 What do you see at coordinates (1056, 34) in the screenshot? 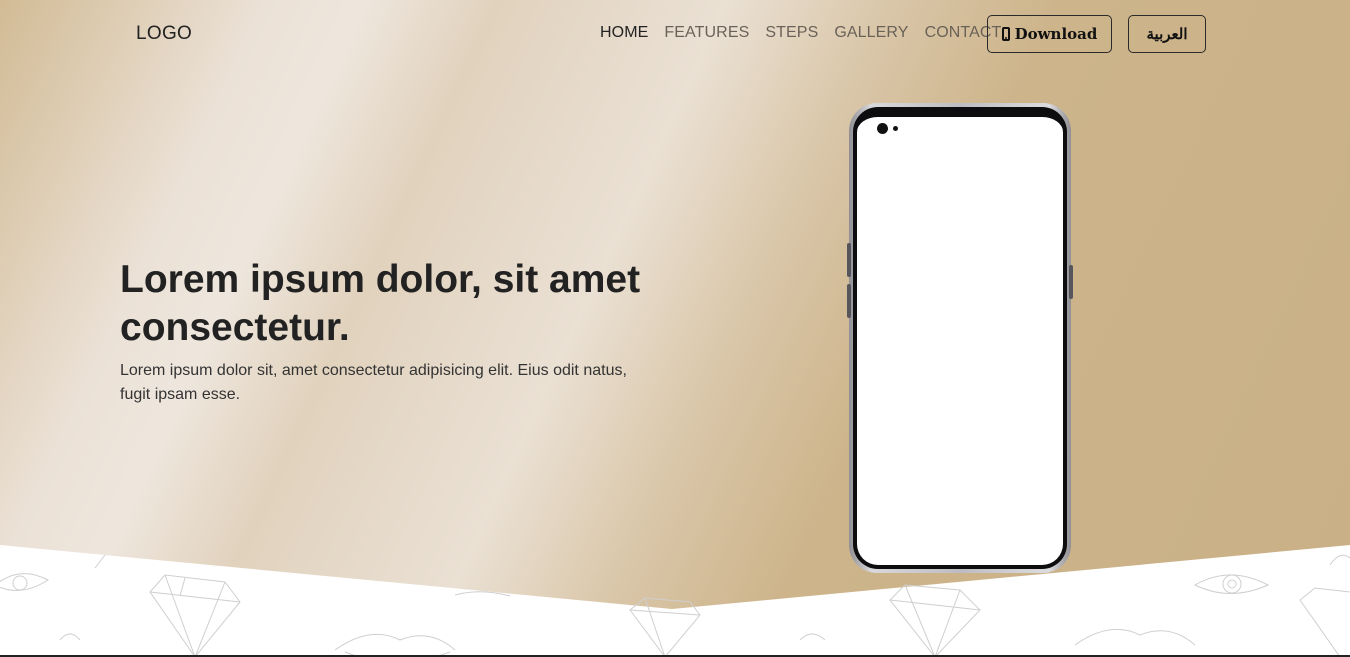
I see `download-button-label: Download` at bounding box center [1056, 34].